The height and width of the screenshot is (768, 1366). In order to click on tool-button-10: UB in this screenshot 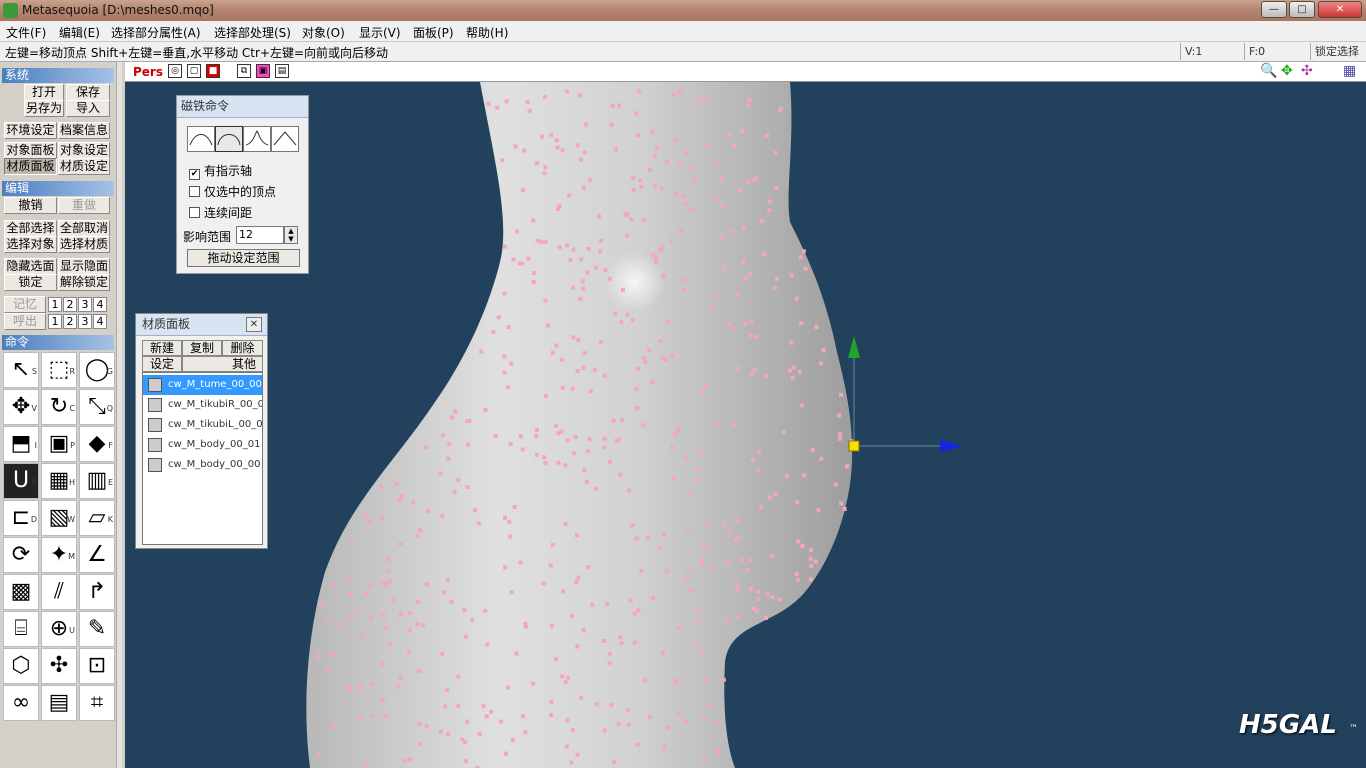, I will do `click(21, 481)`.